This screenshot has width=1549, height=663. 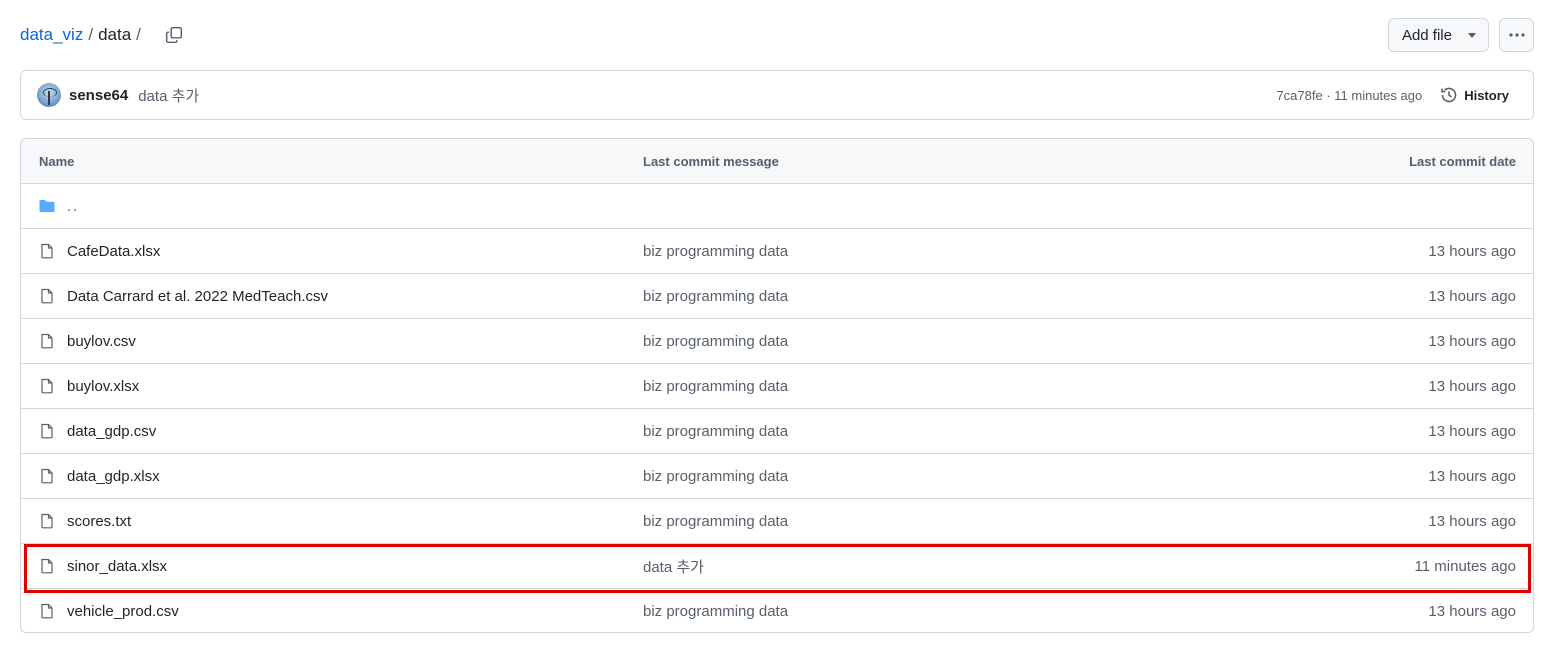 I want to click on file-name-link: vehicle_prod.csv, so click(x=123, y=611).